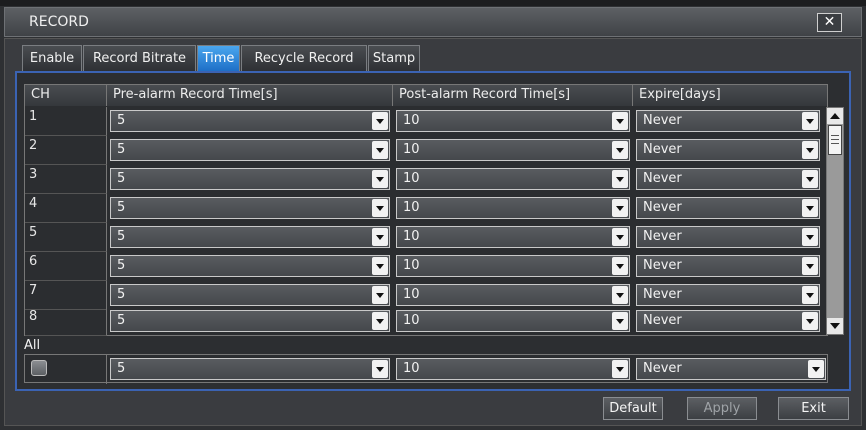 This screenshot has height=430, width=866. Describe the element at coordinates (835, 116) in the screenshot. I see `scroll-up-icon` at that location.